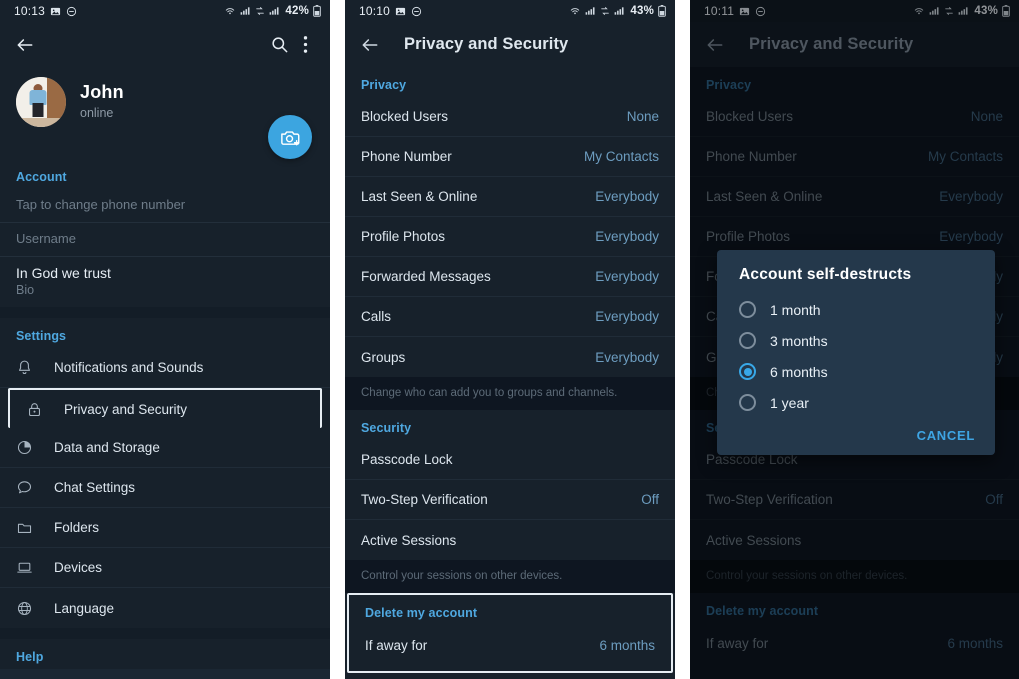 Image resolution: width=1019 pixels, height=679 pixels. What do you see at coordinates (795, 309) in the screenshot?
I see `radio-option-label: 1 month` at bounding box center [795, 309].